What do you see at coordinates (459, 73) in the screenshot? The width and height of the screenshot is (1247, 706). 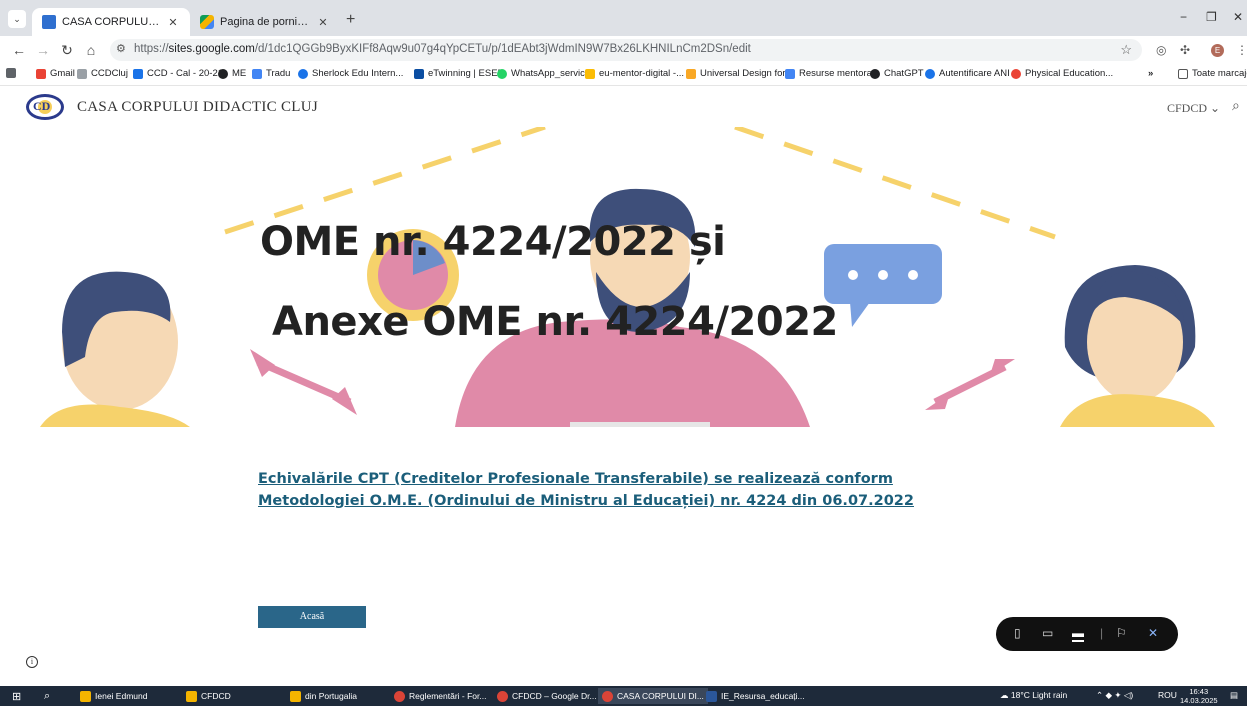 I see `bookmark-etwinning: eTwinning | ESEP` at bounding box center [459, 73].